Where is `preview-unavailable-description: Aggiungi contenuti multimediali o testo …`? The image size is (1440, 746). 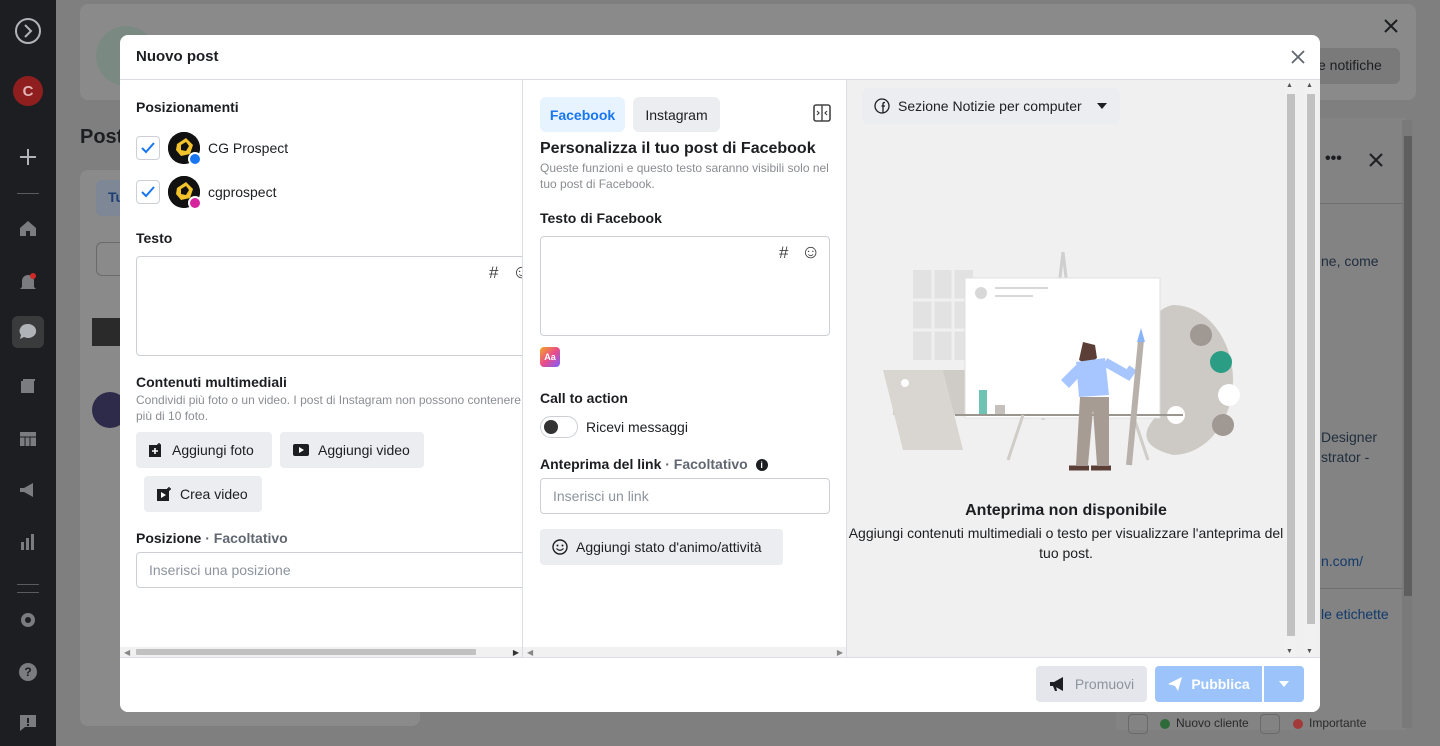
preview-unavailable-description: Aggiungi contenuti multimediali o testo … is located at coordinates (1066, 543).